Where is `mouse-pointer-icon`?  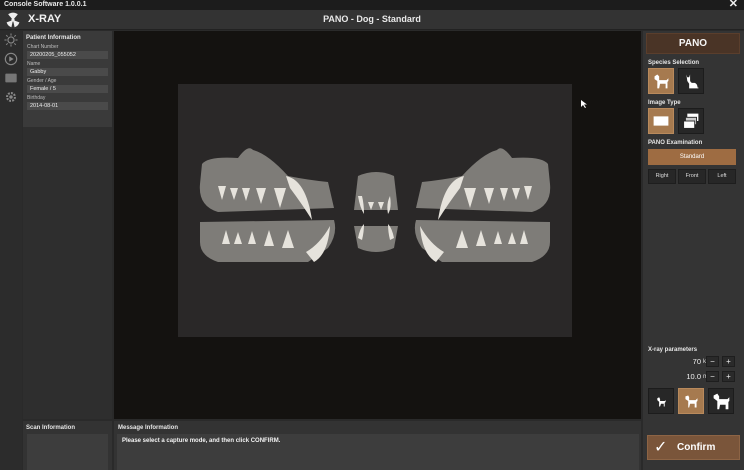 mouse-pointer-icon is located at coordinates (584, 104).